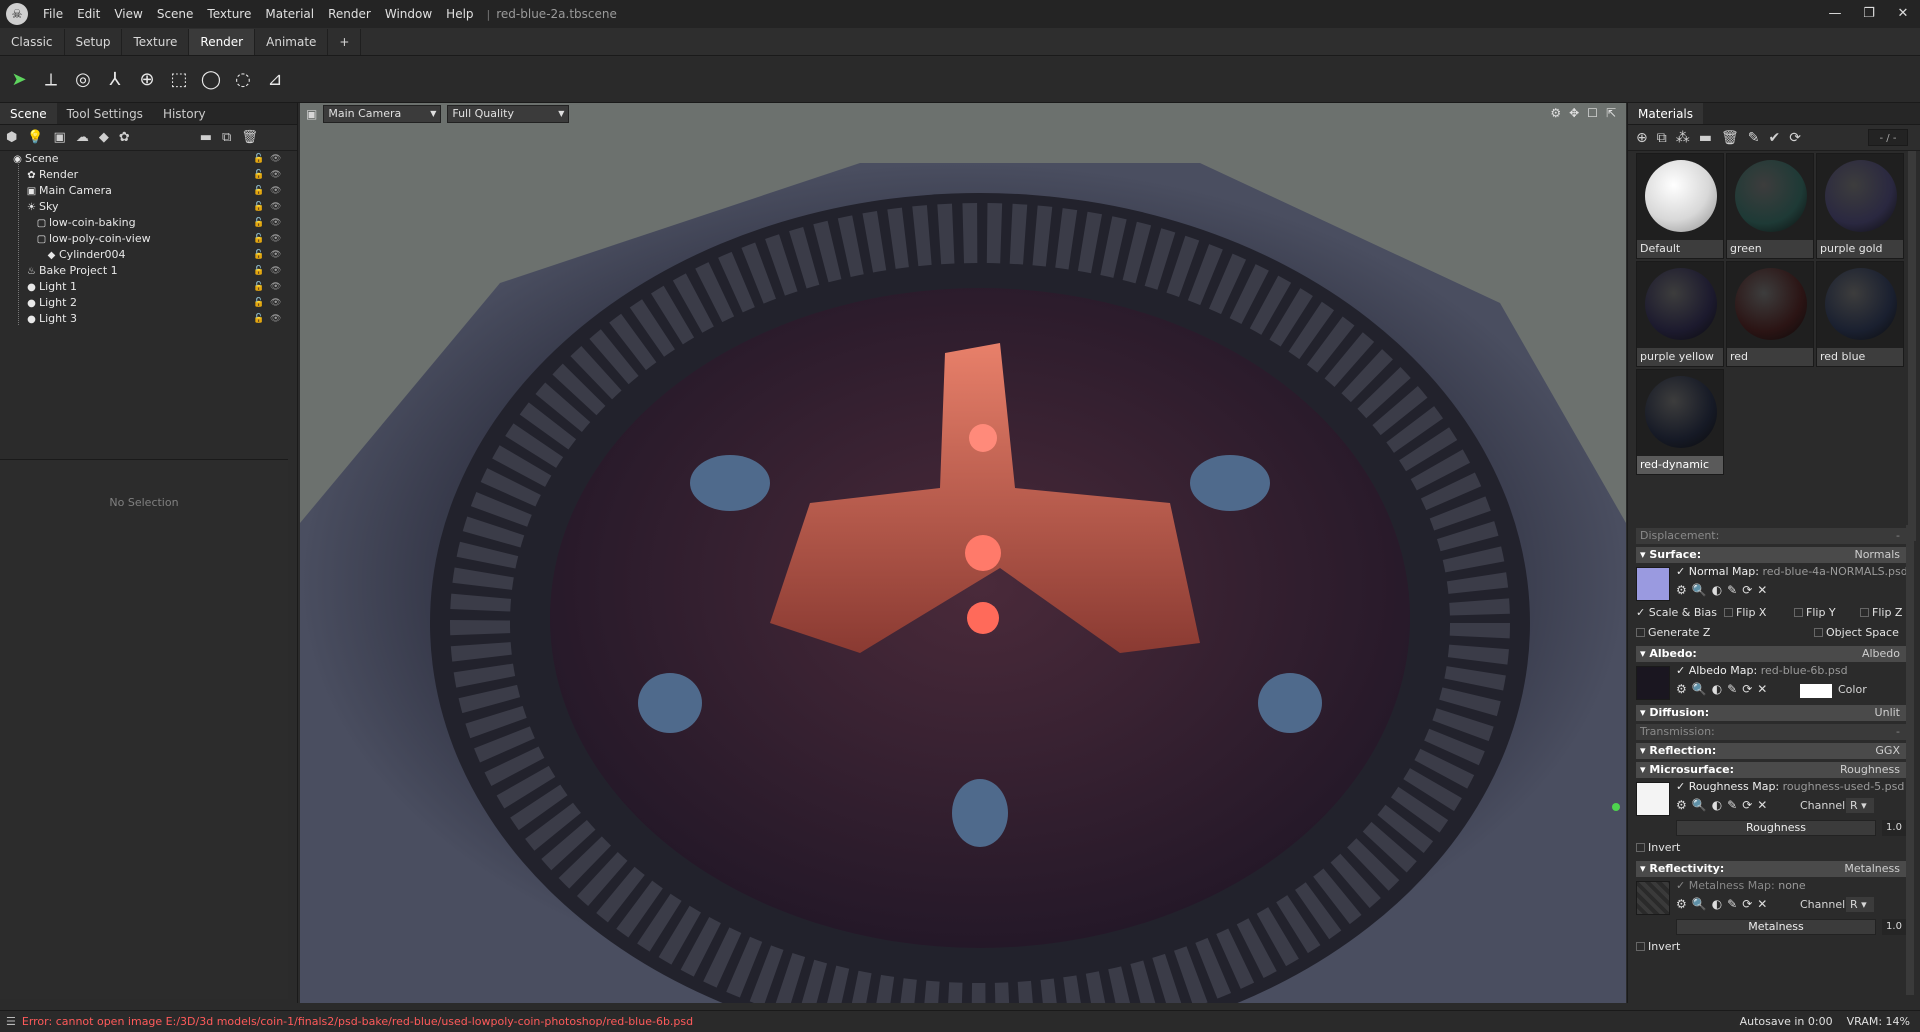  What do you see at coordinates (382, 114) in the screenshot?
I see `camera-dropdown: Main Camera ▼` at bounding box center [382, 114].